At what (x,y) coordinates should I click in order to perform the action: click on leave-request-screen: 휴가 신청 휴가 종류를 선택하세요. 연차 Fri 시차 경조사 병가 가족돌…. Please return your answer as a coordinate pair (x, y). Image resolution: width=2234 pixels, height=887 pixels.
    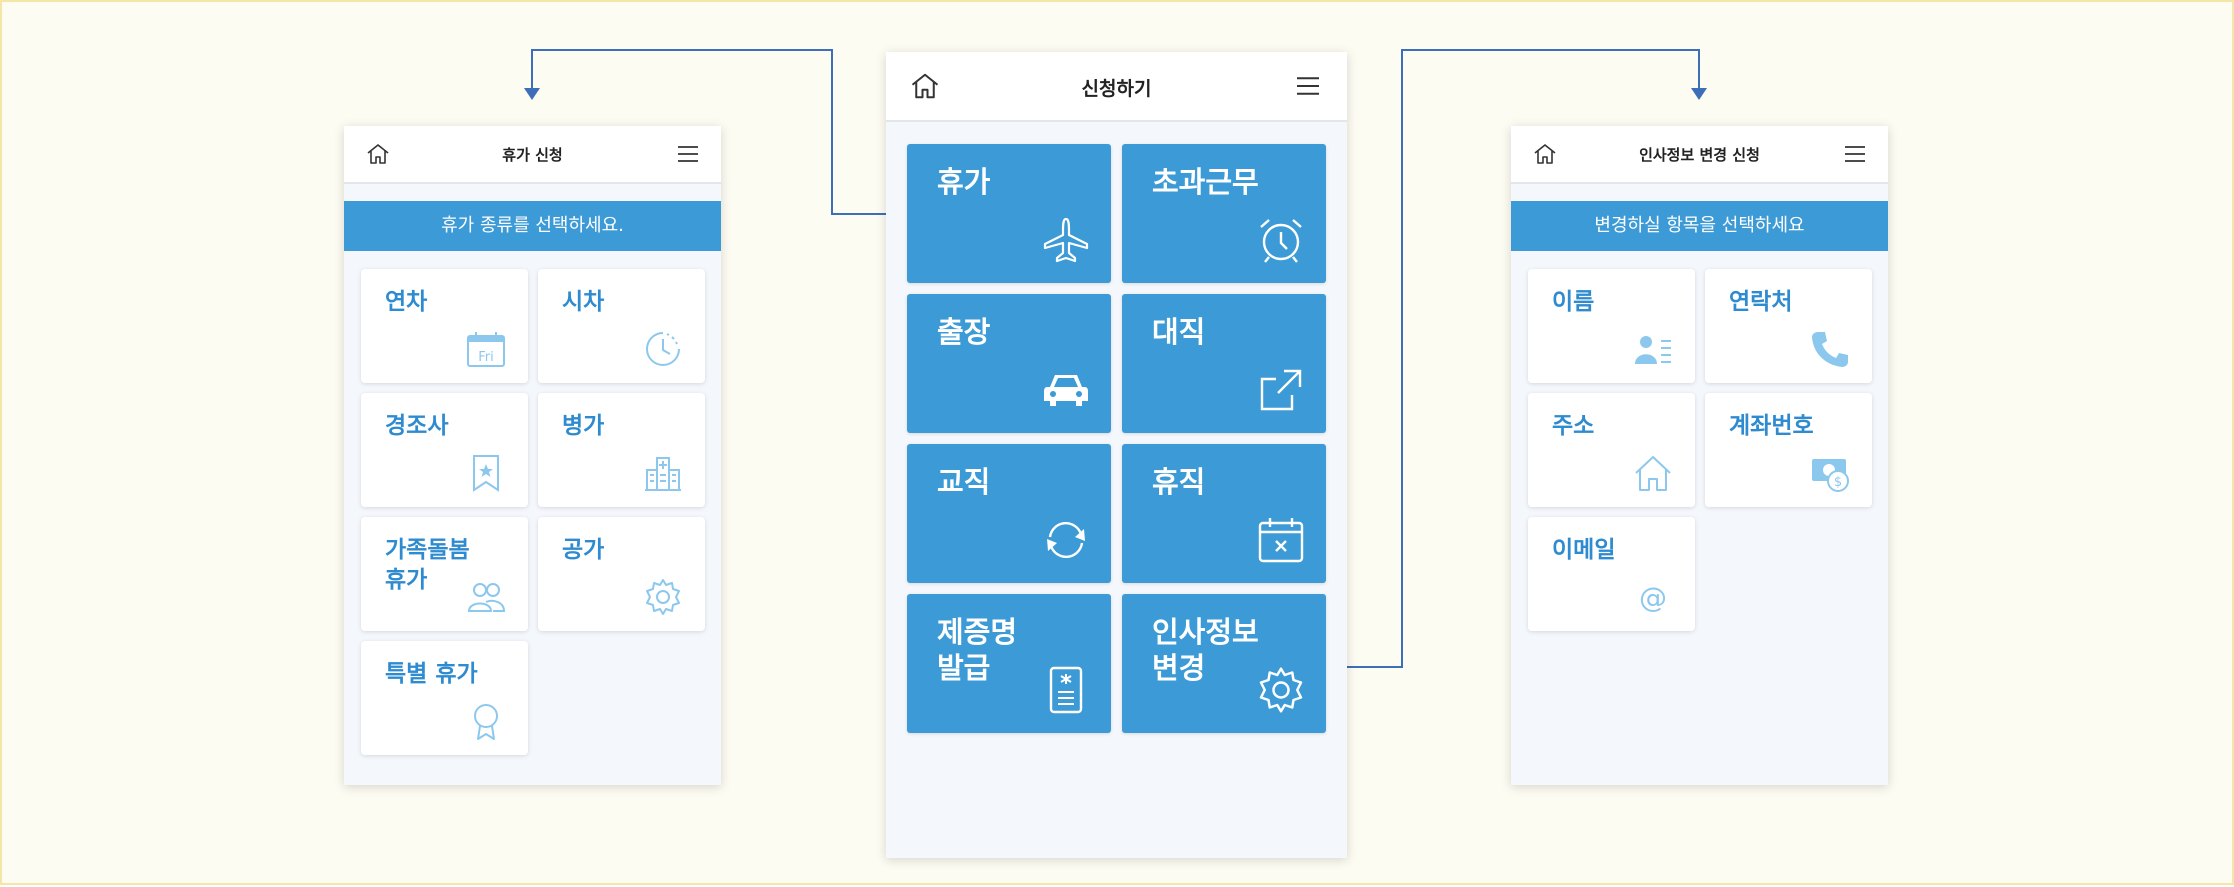
    Looking at the image, I should click on (532, 455).